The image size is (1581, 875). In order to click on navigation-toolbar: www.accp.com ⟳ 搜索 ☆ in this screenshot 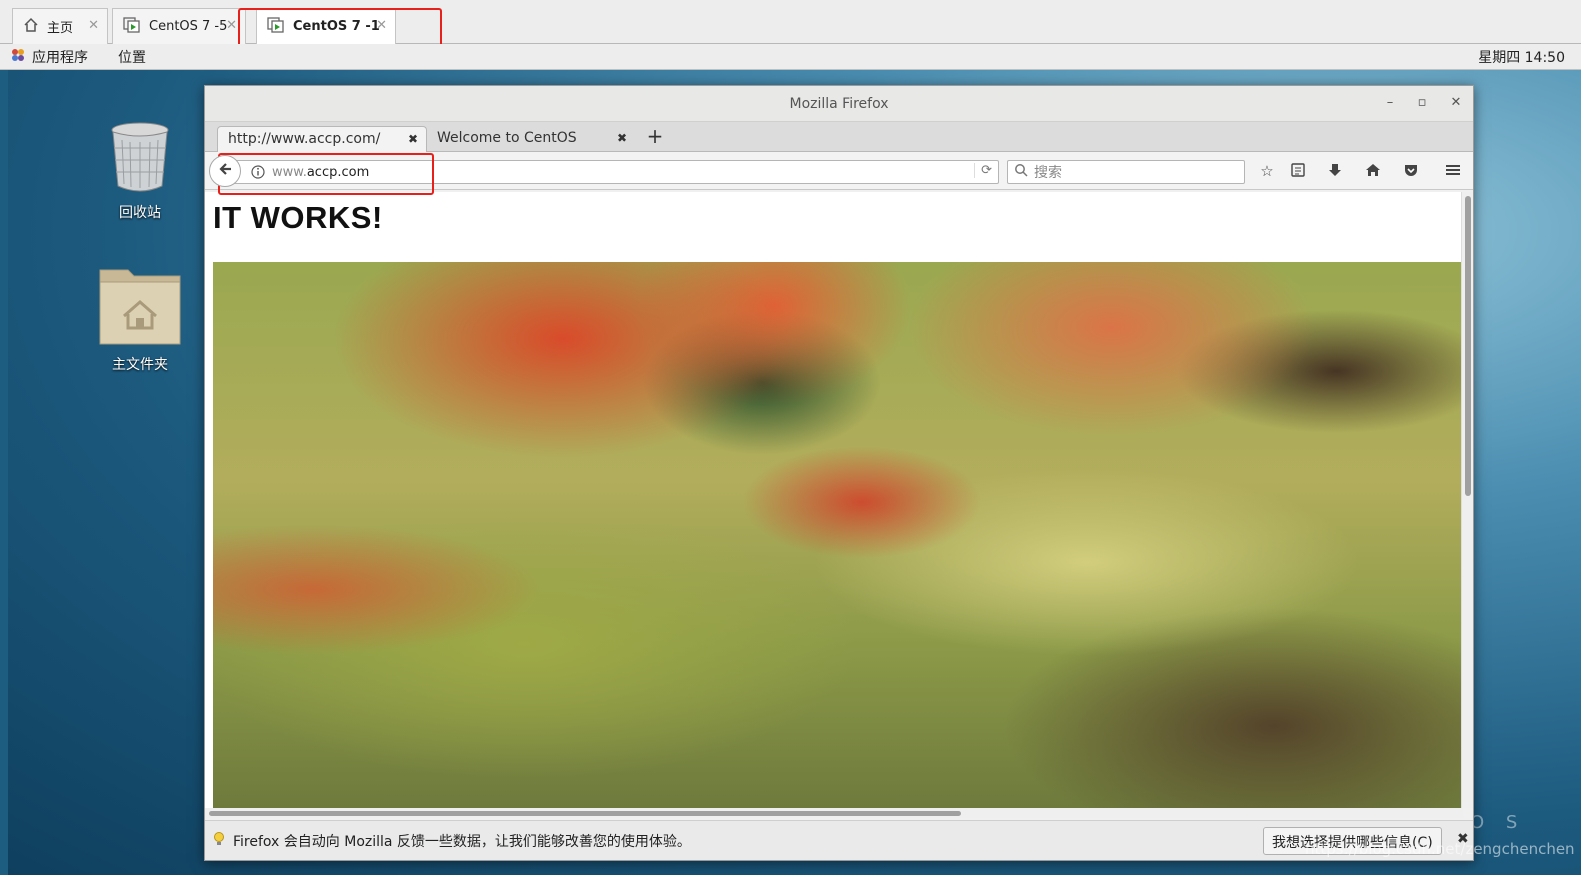, I will do `click(839, 171)`.